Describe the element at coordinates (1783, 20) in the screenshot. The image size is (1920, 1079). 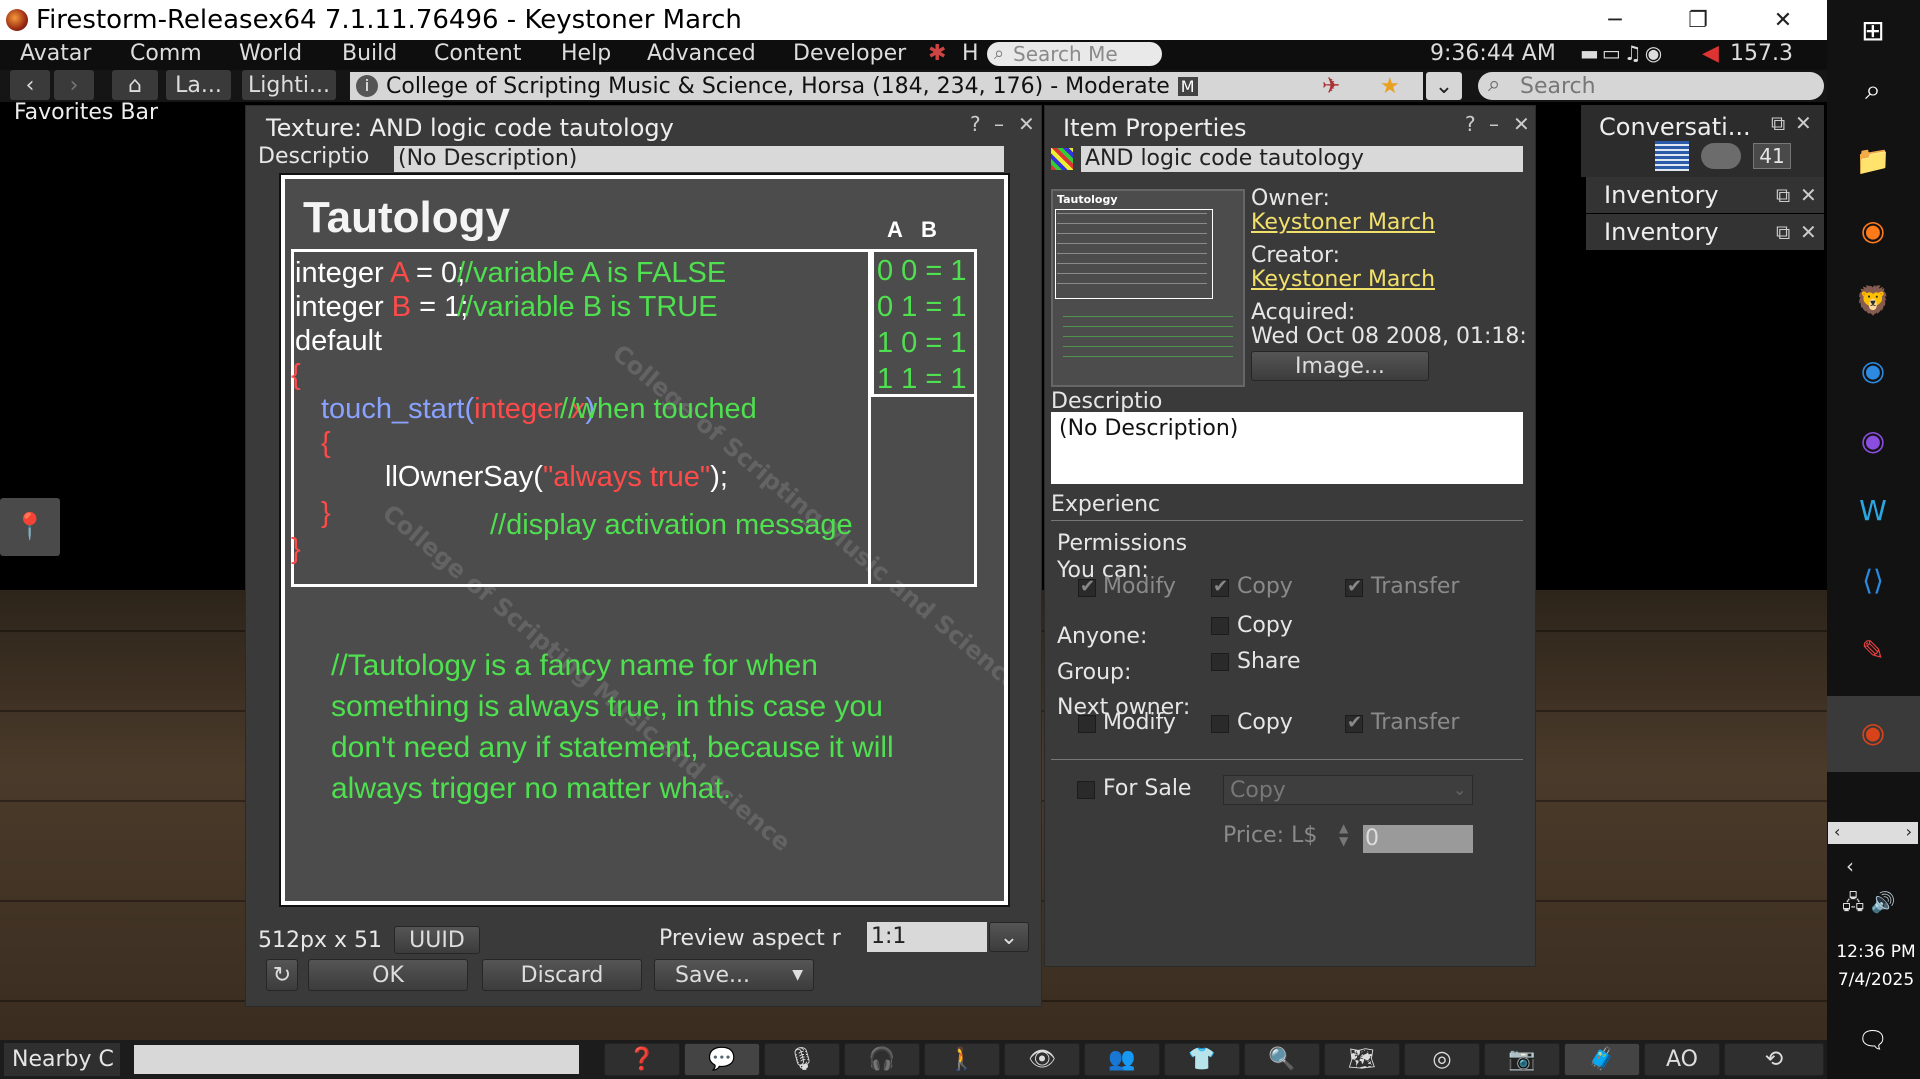
I see `close-button: ✕` at that location.